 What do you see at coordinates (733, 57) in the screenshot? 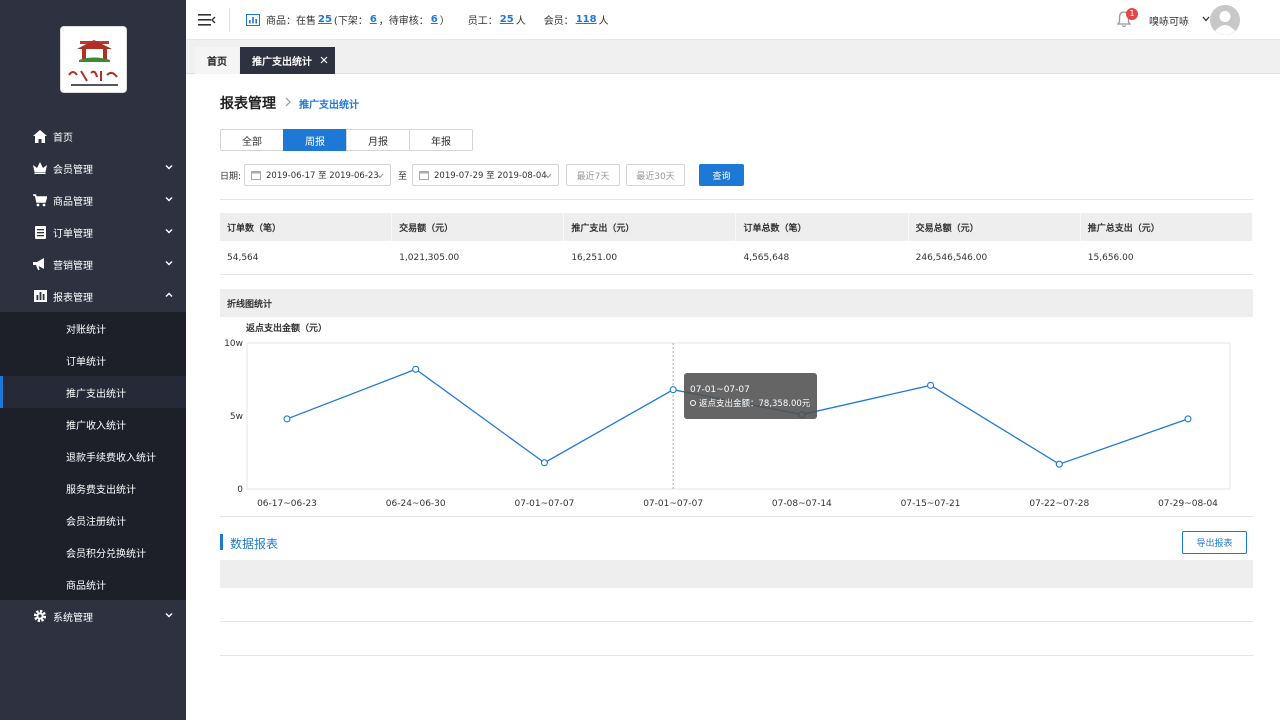
I see `page-tabs: 首页 推广支出统计` at bounding box center [733, 57].